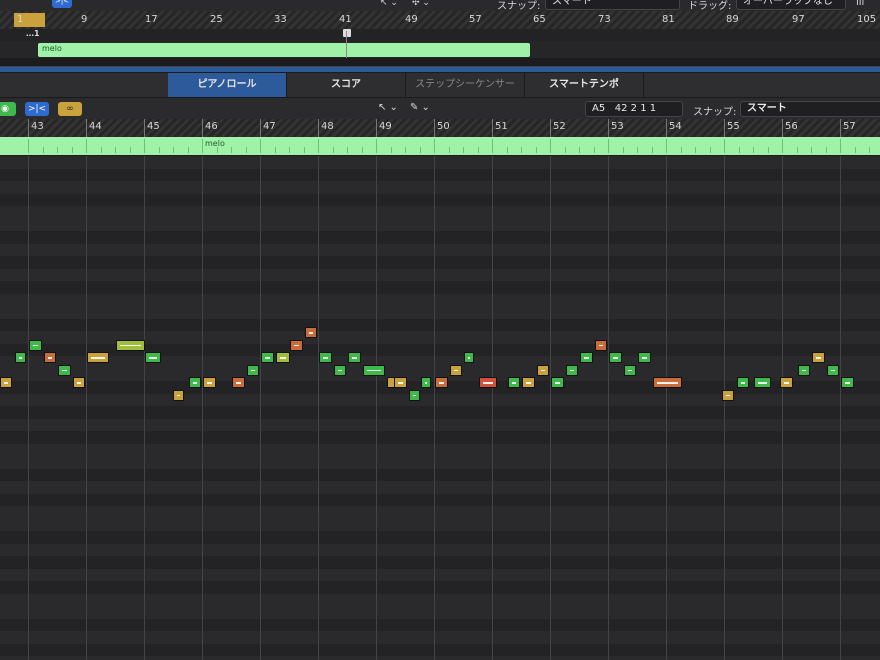 The image size is (880, 660). I want to click on arrange-ruler-number: 81, so click(668, 19).